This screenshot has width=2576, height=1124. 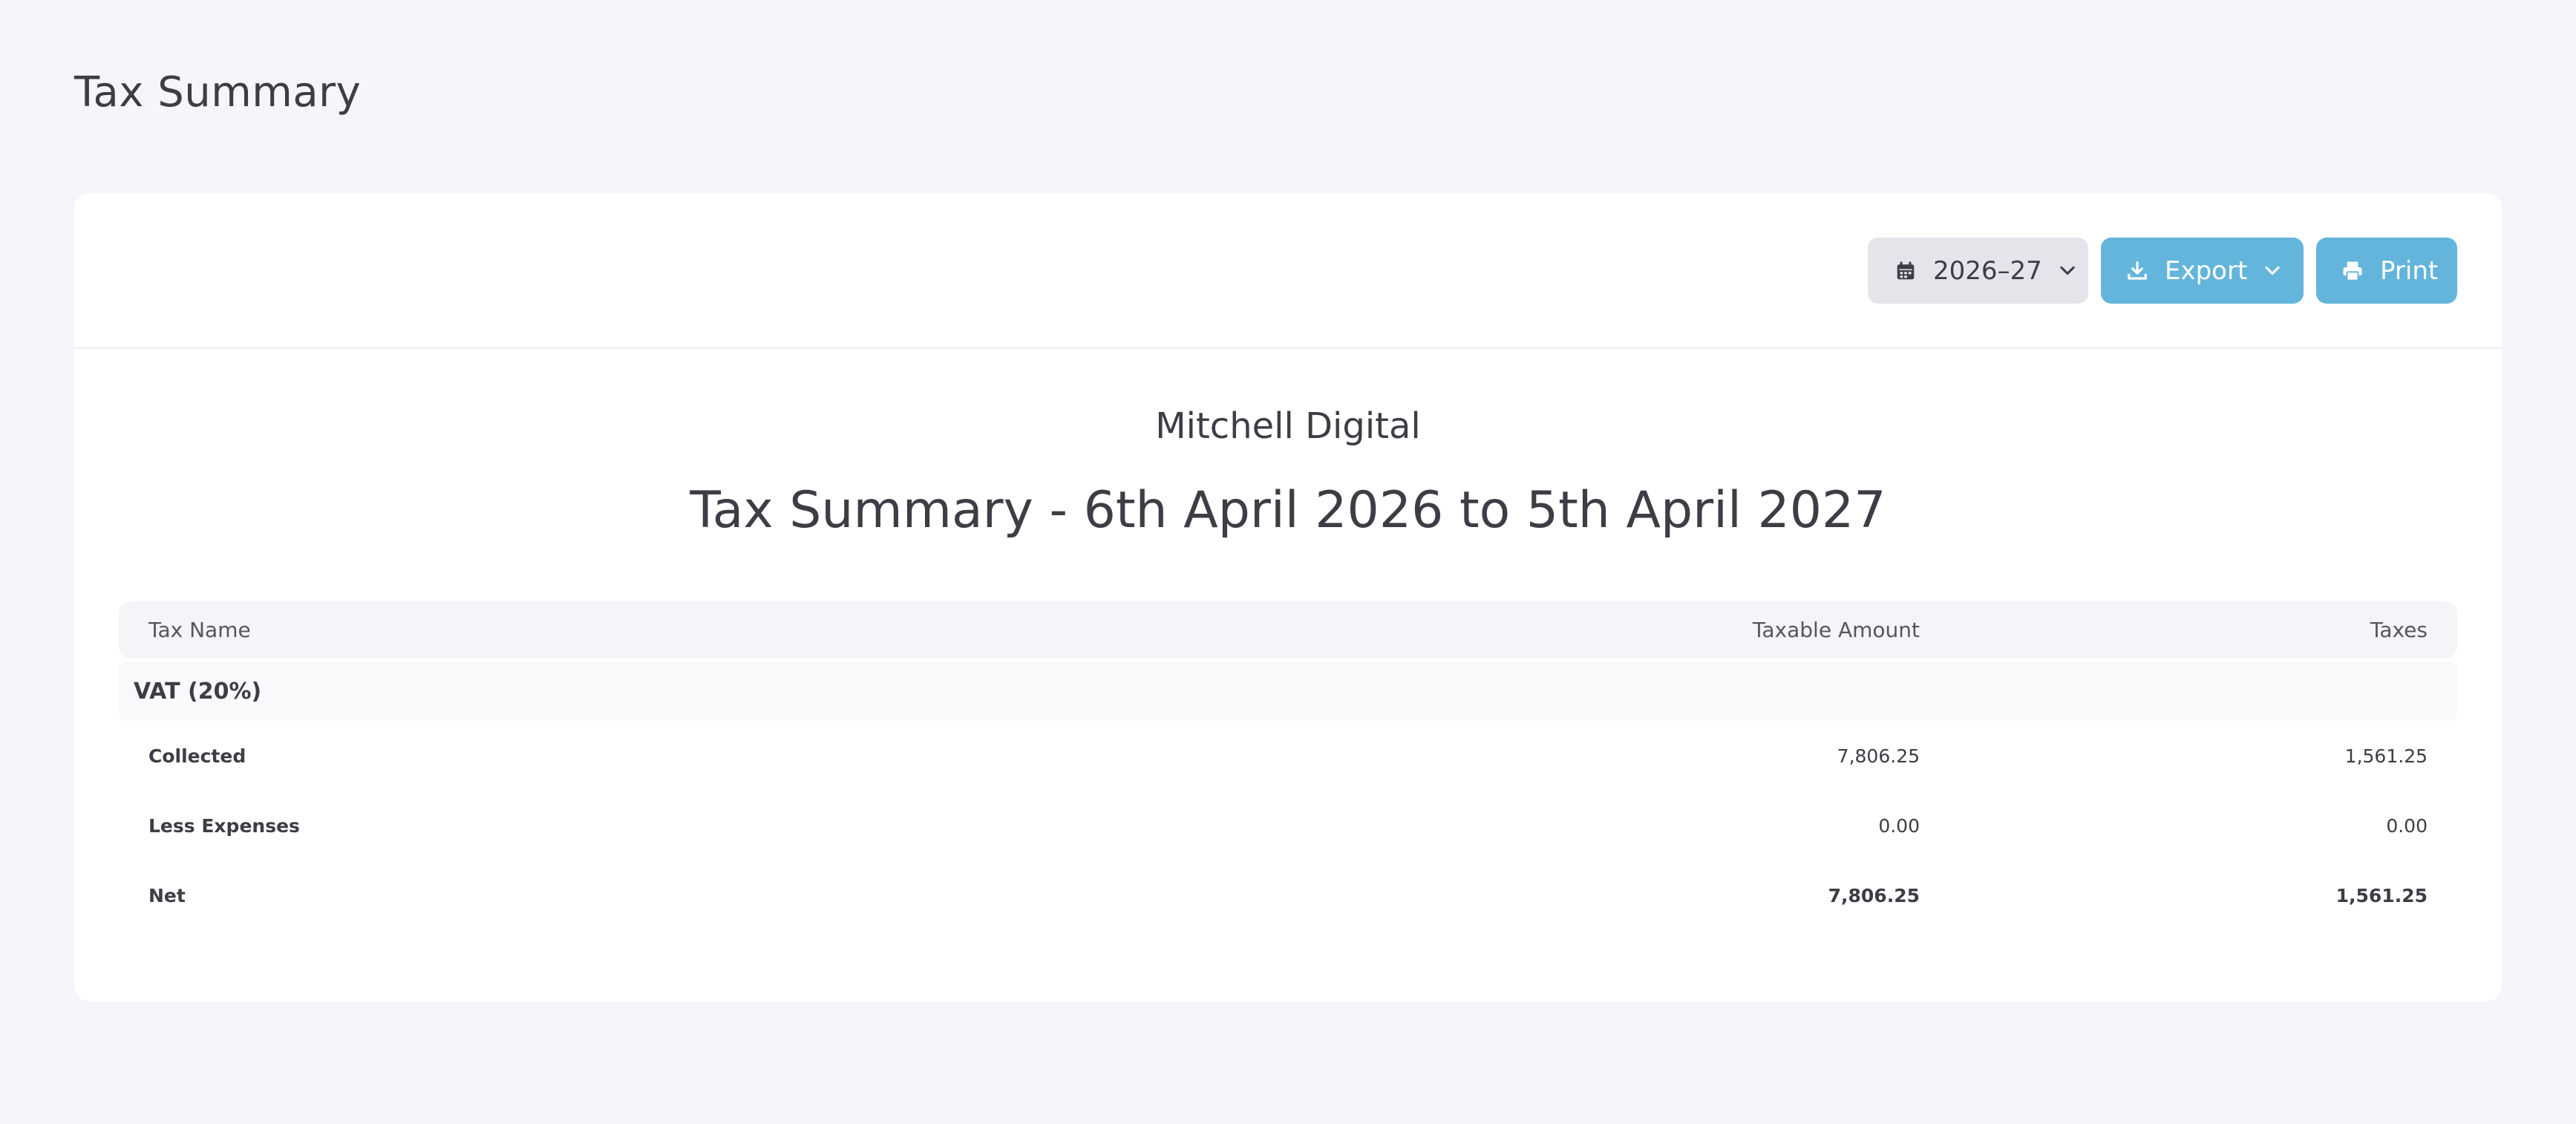 I want to click on export-label: Export, so click(x=2206, y=270).